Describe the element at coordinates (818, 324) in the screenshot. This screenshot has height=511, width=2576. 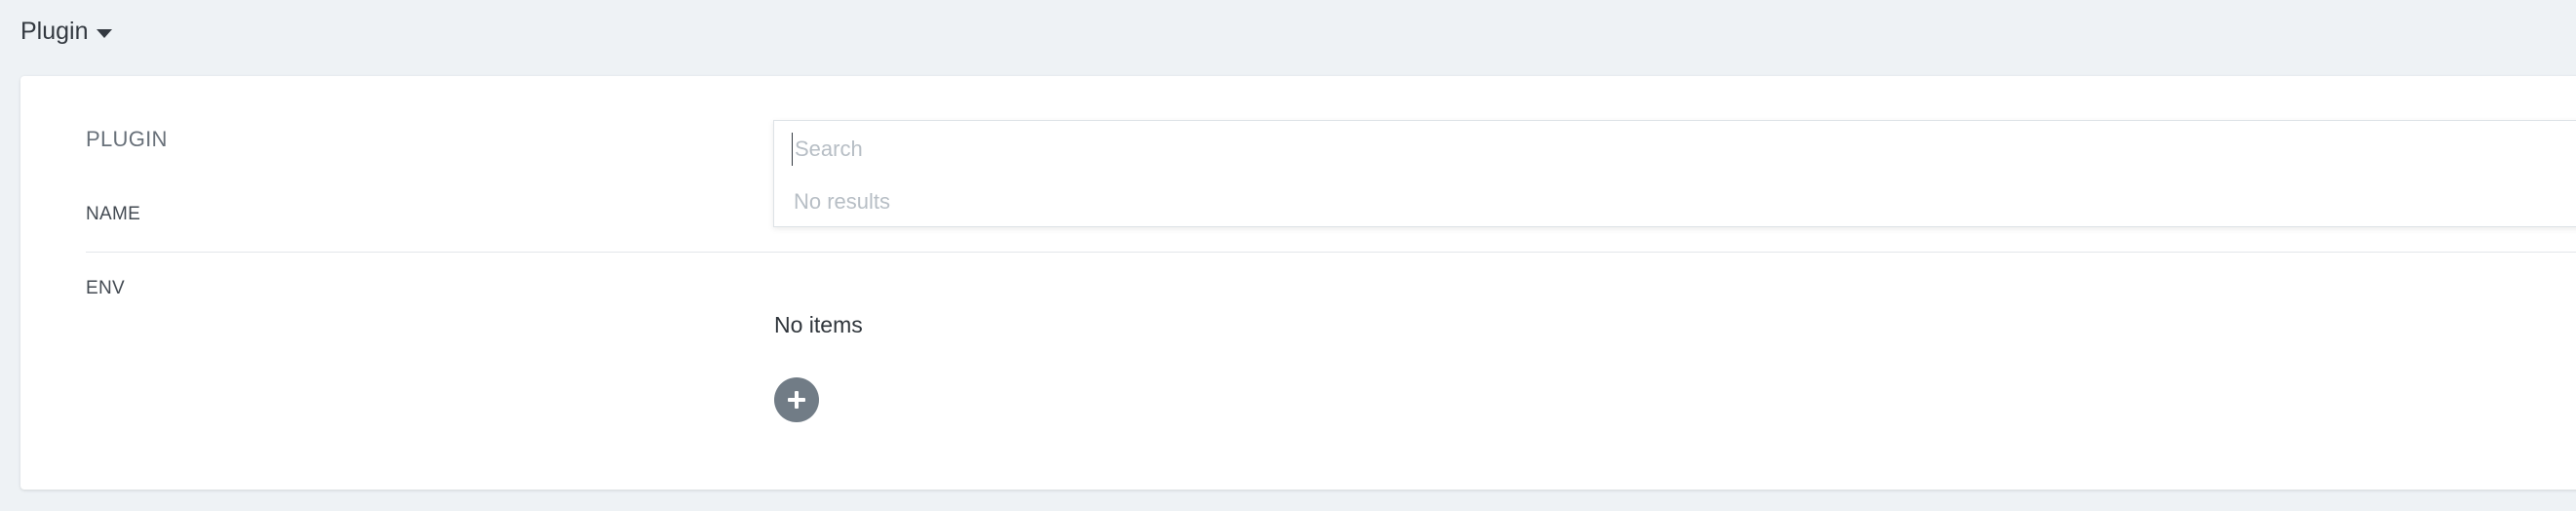
I see `env-empty-message: No items` at that location.